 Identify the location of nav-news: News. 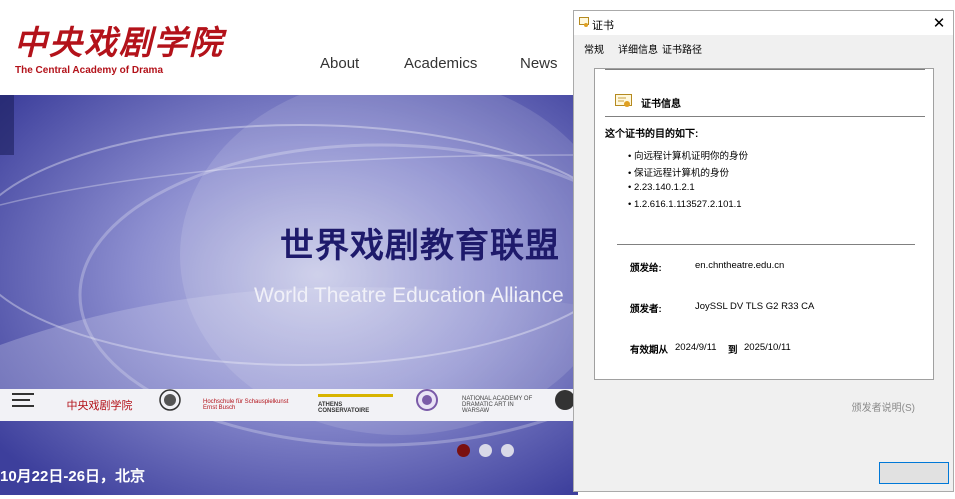
(539, 63).